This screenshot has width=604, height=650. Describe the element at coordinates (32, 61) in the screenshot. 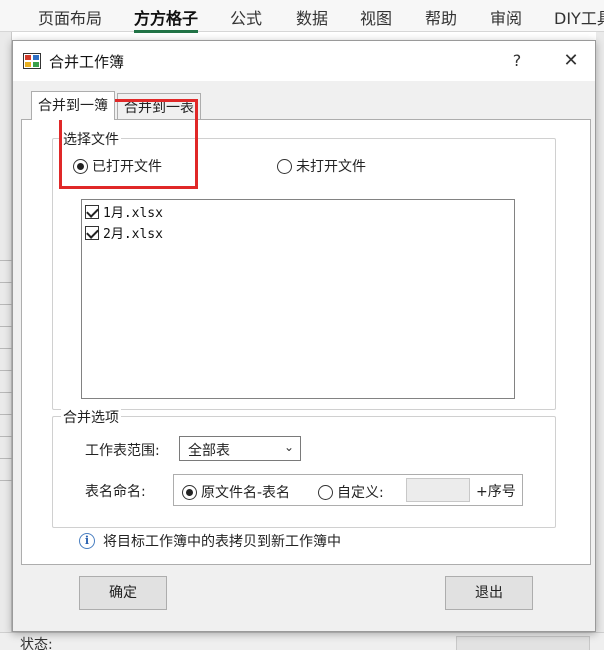

I see `app-icon` at that location.